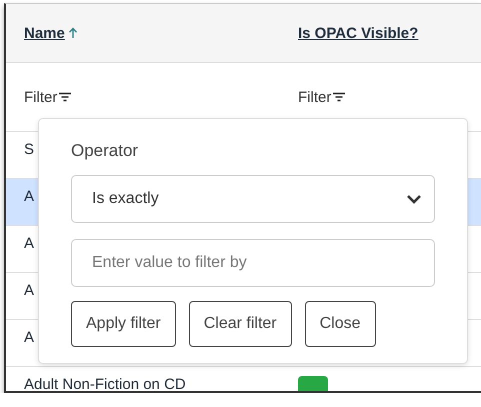  I want to click on table-cell: Adult Non-Fiction on CD, so click(105, 383).